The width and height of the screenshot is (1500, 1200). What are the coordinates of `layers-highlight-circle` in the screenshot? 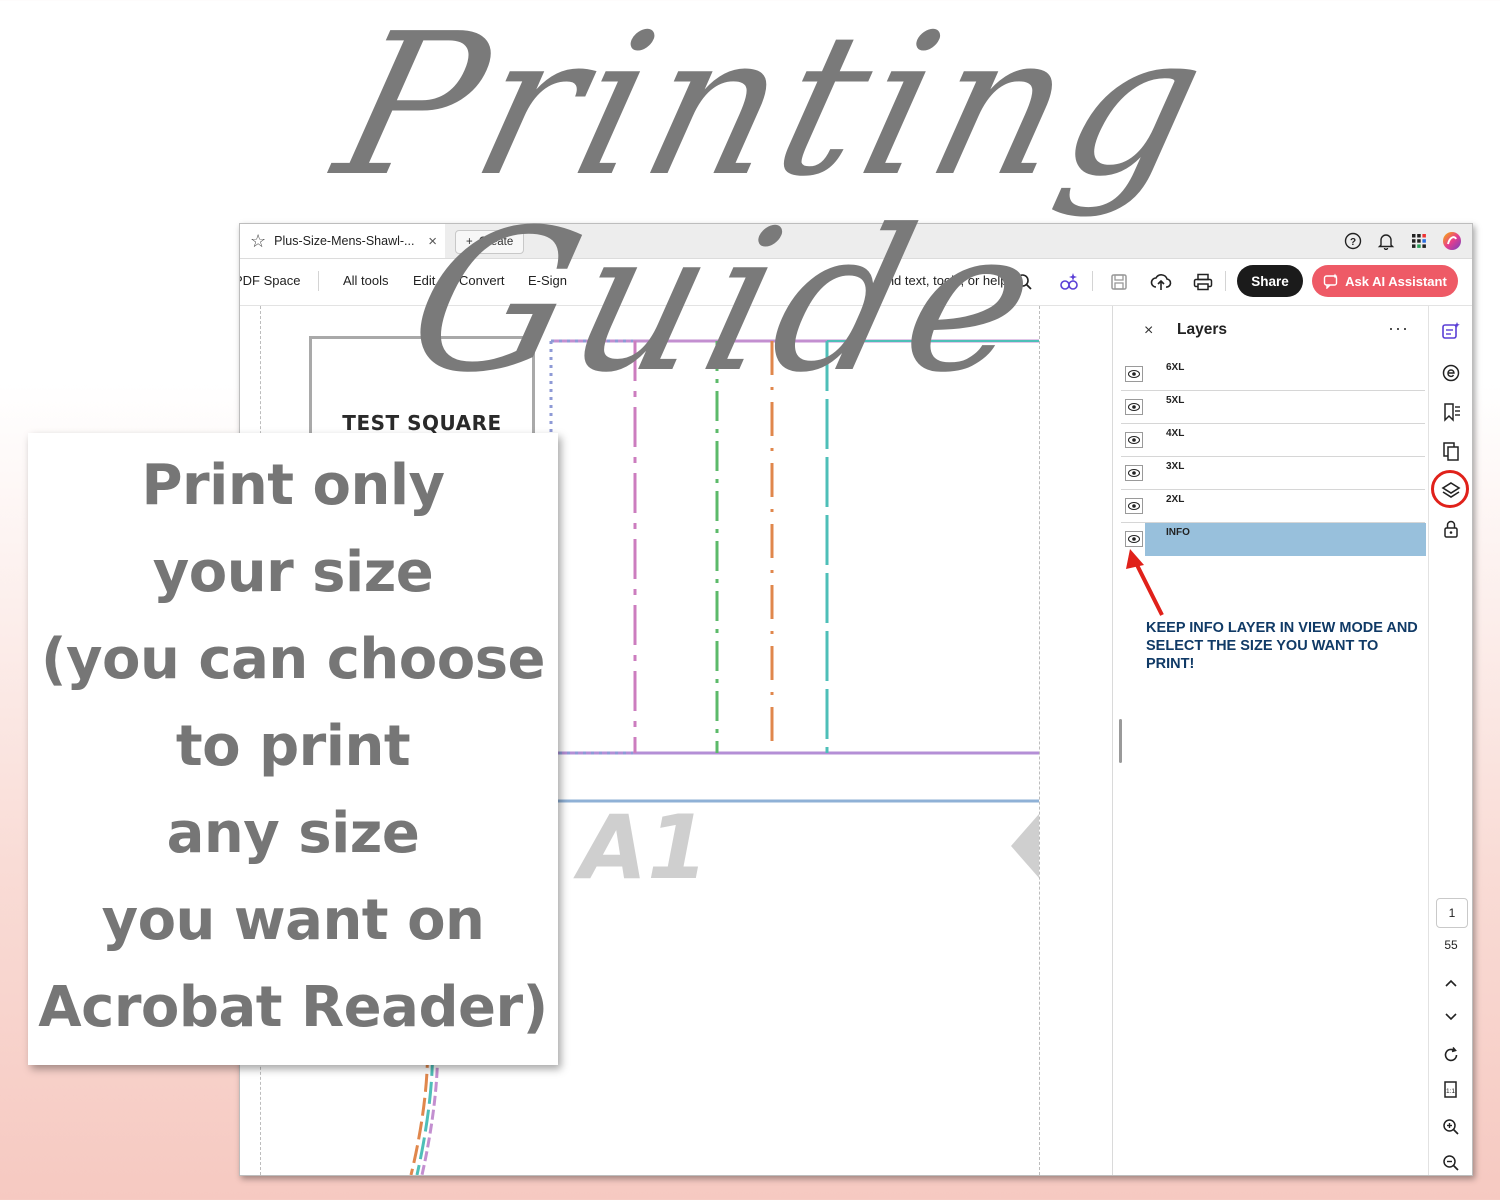 It's located at (1450, 489).